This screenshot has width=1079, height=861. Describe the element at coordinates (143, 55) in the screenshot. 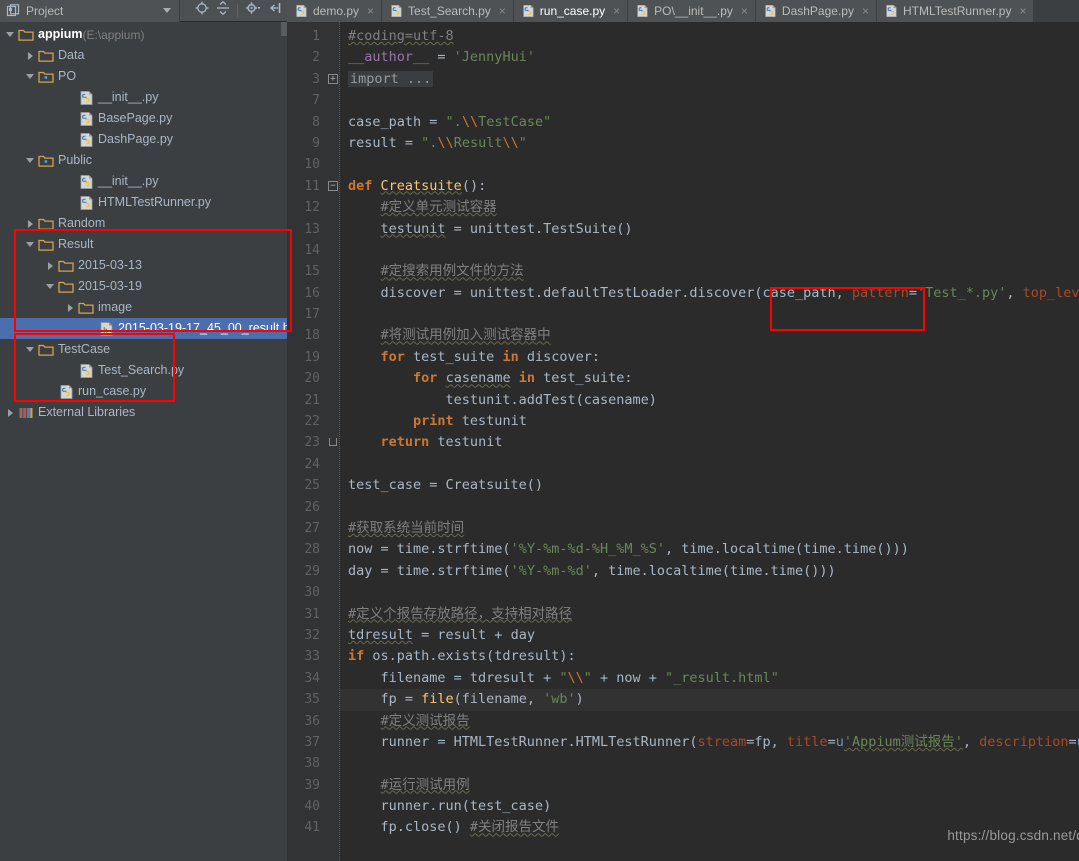

I see `tree-row-data: Data` at that location.